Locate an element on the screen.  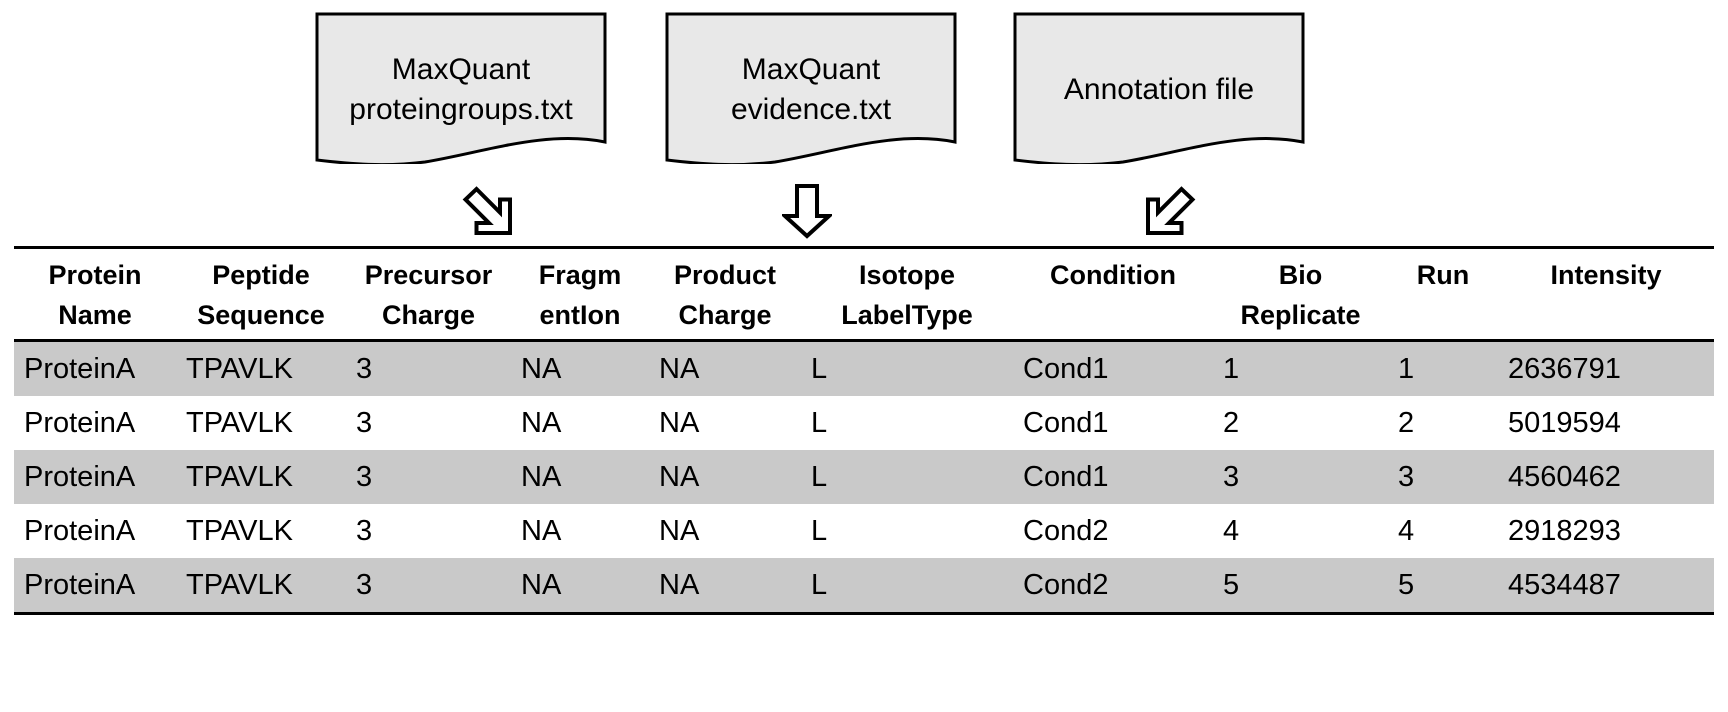
cell-intensity: 2636791 is located at coordinates (1606, 368).